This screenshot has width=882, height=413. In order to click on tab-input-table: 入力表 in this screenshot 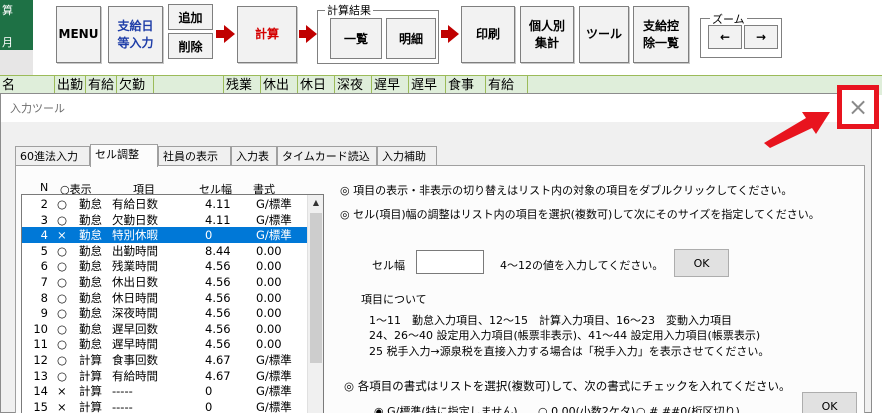, I will do `click(254, 156)`.